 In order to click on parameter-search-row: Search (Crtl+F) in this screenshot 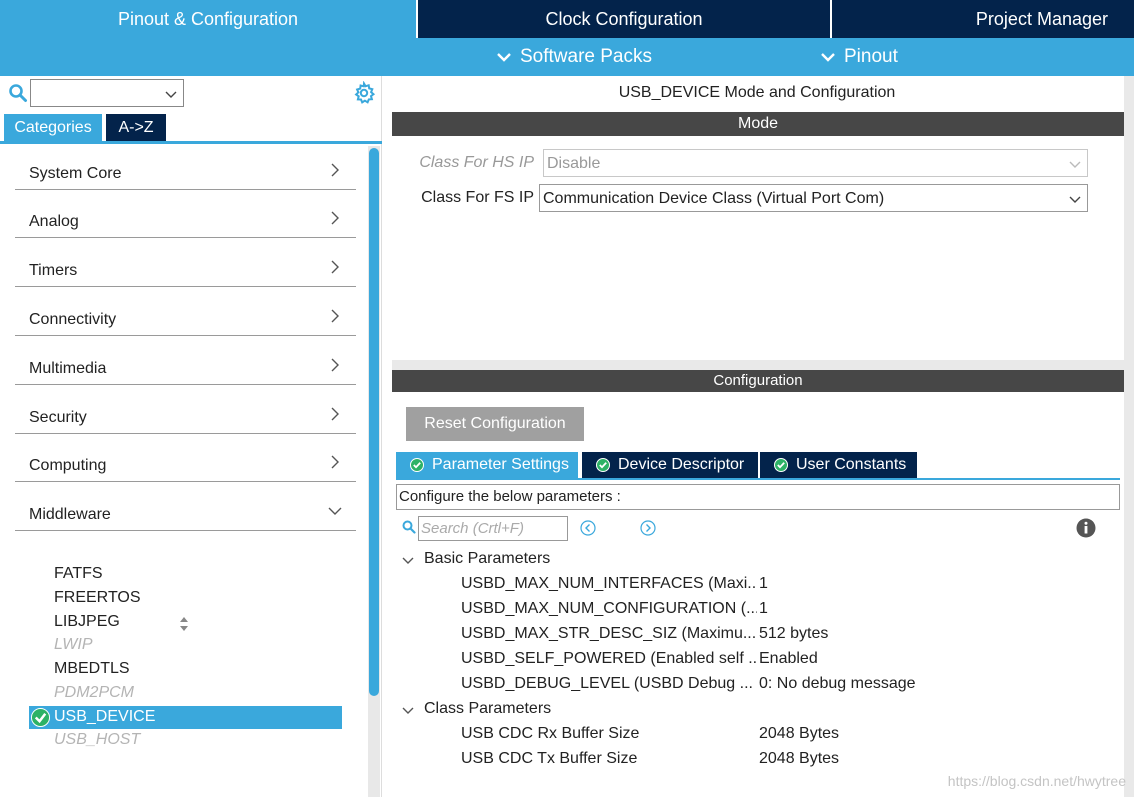, I will do `click(752, 528)`.